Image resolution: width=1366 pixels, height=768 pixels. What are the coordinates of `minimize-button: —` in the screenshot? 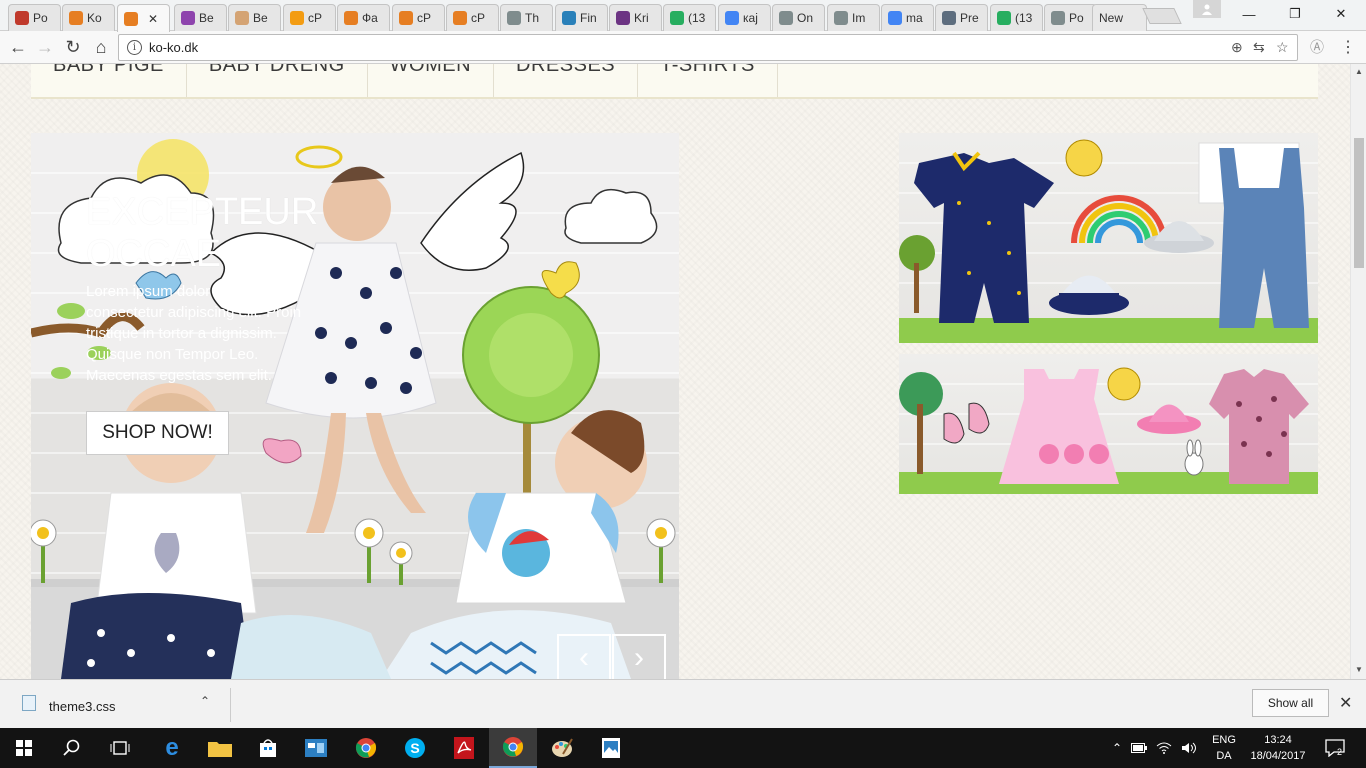 It's located at (1249, 14).